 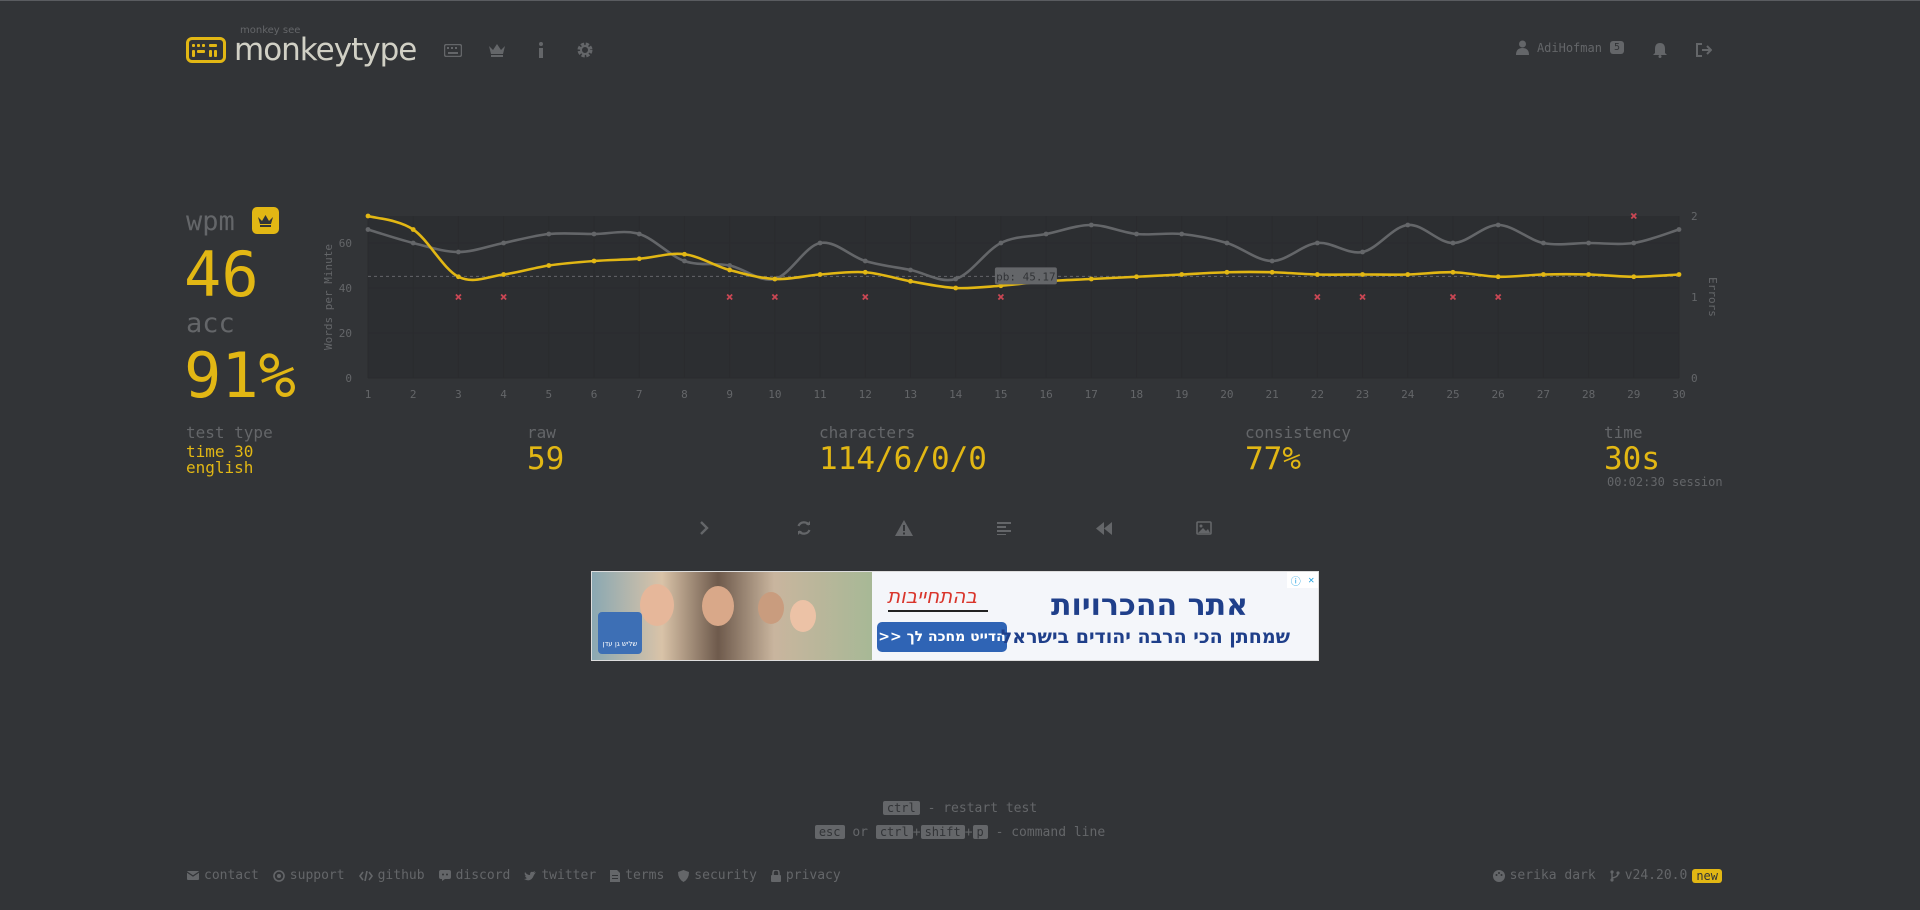 What do you see at coordinates (1543, 394) in the screenshot?
I see `x-tick-label: 27` at bounding box center [1543, 394].